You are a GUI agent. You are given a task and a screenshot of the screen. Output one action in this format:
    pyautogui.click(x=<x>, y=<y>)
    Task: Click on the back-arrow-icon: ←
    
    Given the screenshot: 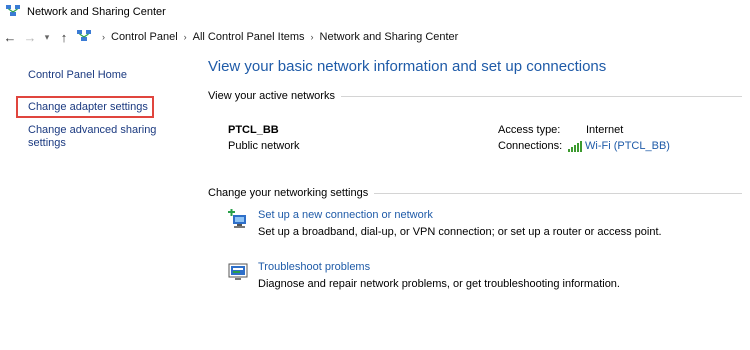 What is the action you would take?
    pyautogui.click(x=10, y=37)
    